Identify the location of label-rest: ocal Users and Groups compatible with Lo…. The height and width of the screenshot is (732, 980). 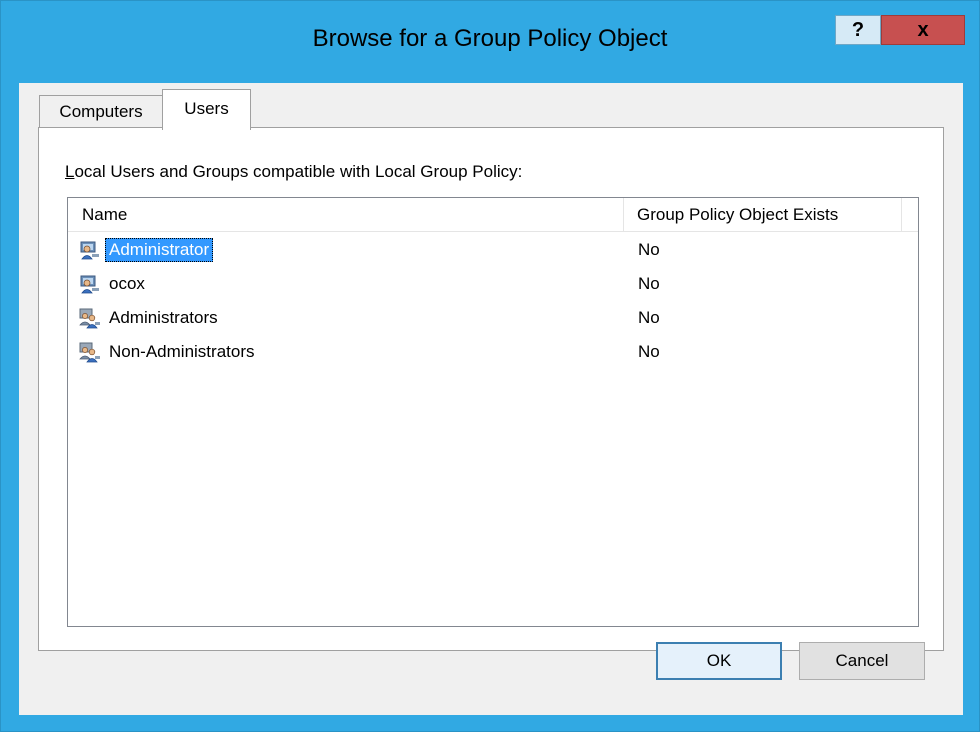
(298, 171).